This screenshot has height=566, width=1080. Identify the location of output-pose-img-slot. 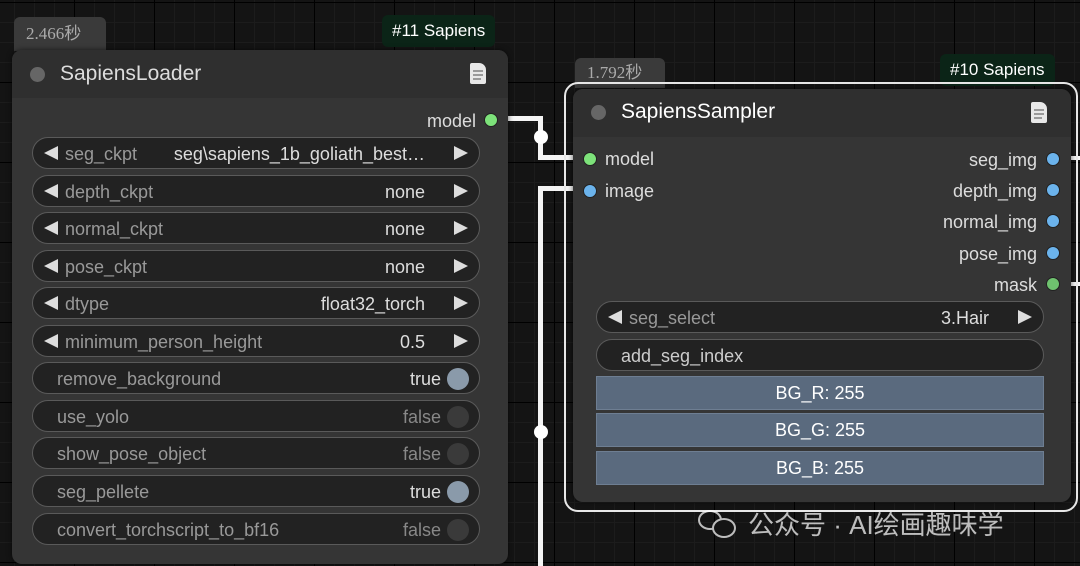
(1053, 253).